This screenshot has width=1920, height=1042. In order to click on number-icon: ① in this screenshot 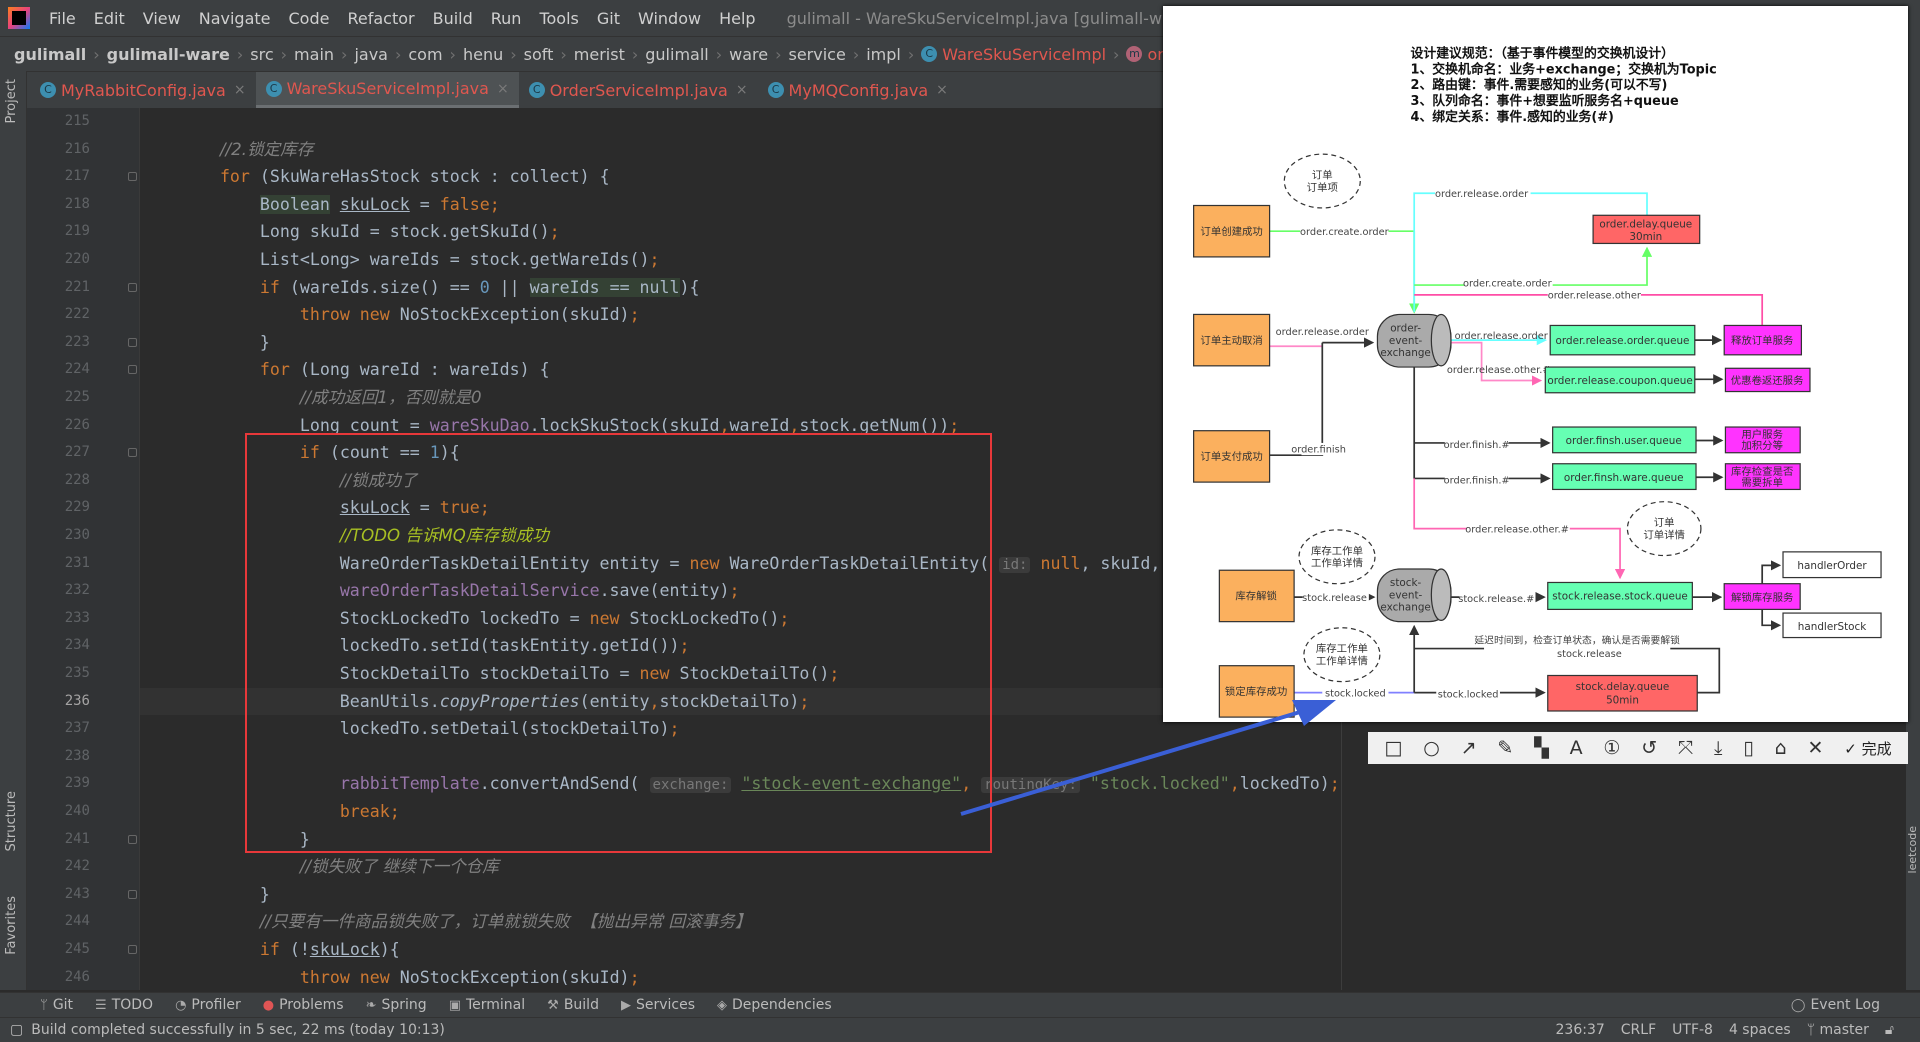, I will do `click(1611, 748)`.